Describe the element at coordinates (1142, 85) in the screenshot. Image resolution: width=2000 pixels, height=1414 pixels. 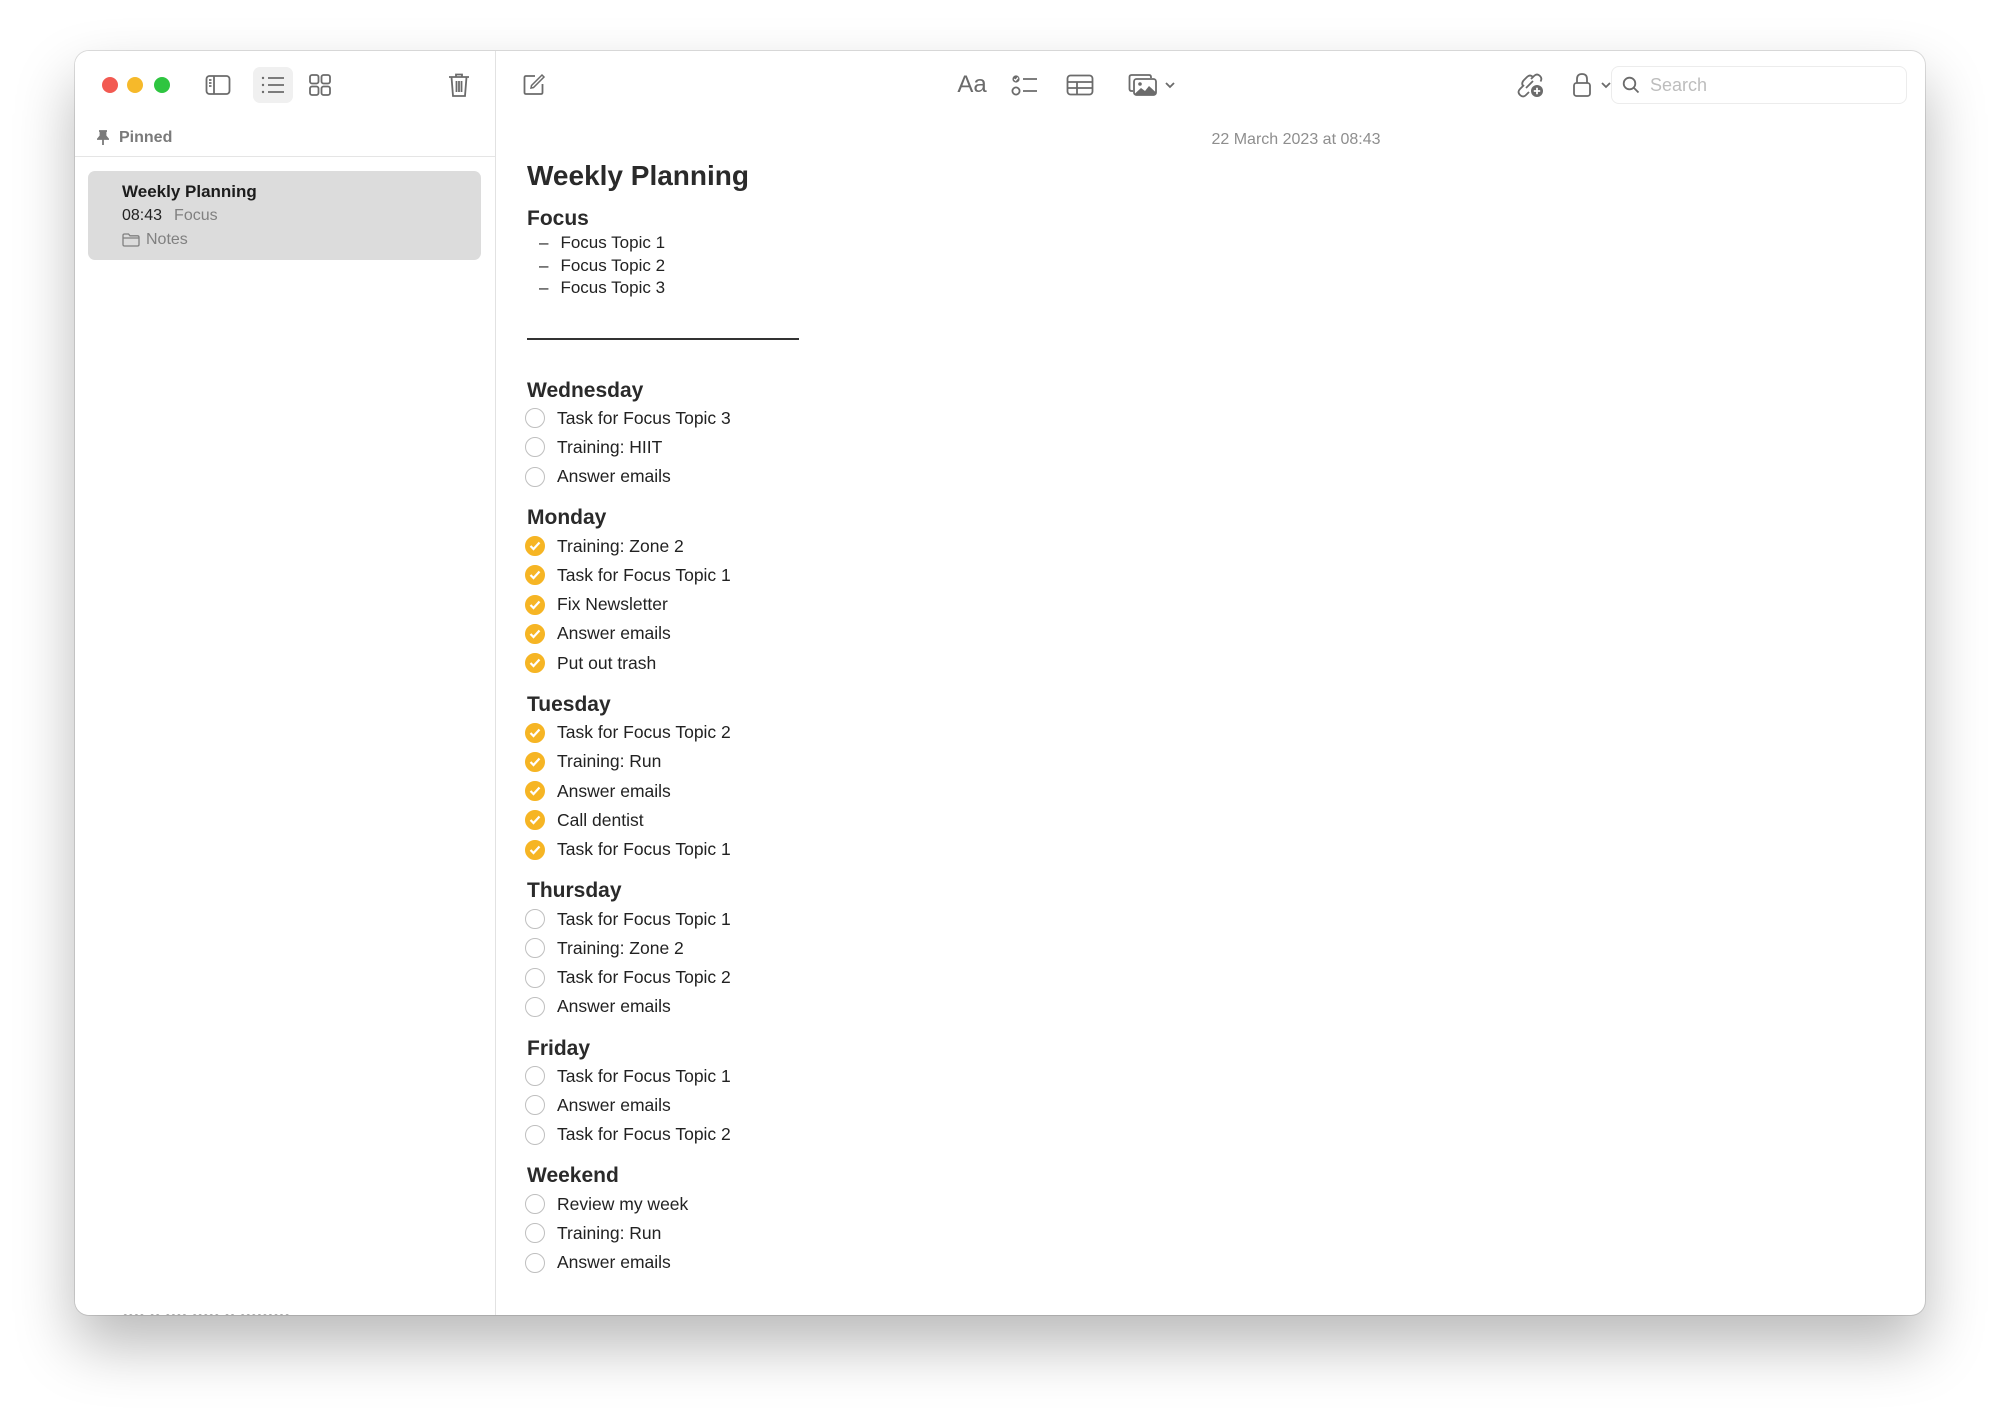
I see `photo-gallery-icon` at that location.